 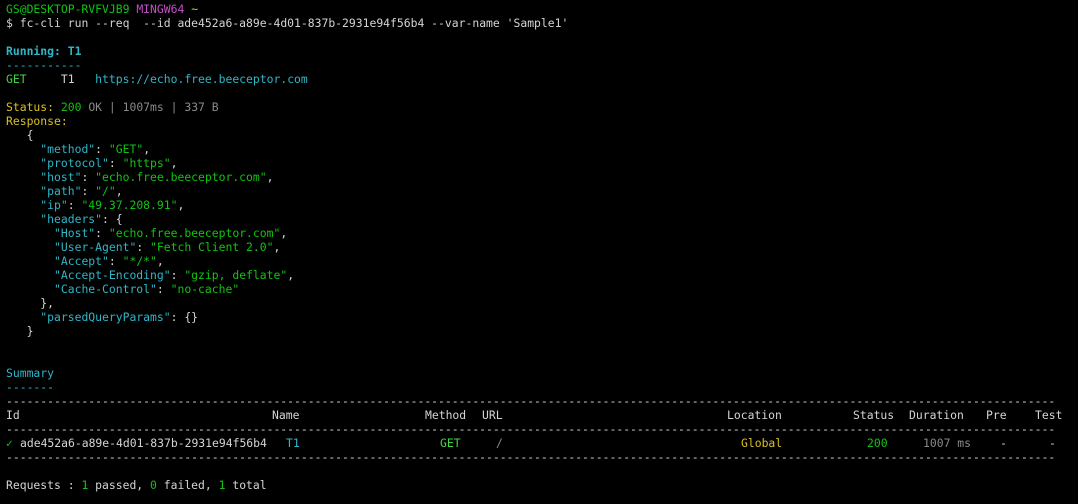 What do you see at coordinates (499, 443) in the screenshot?
I see `row-url: /` at bounding box center [499, 443].